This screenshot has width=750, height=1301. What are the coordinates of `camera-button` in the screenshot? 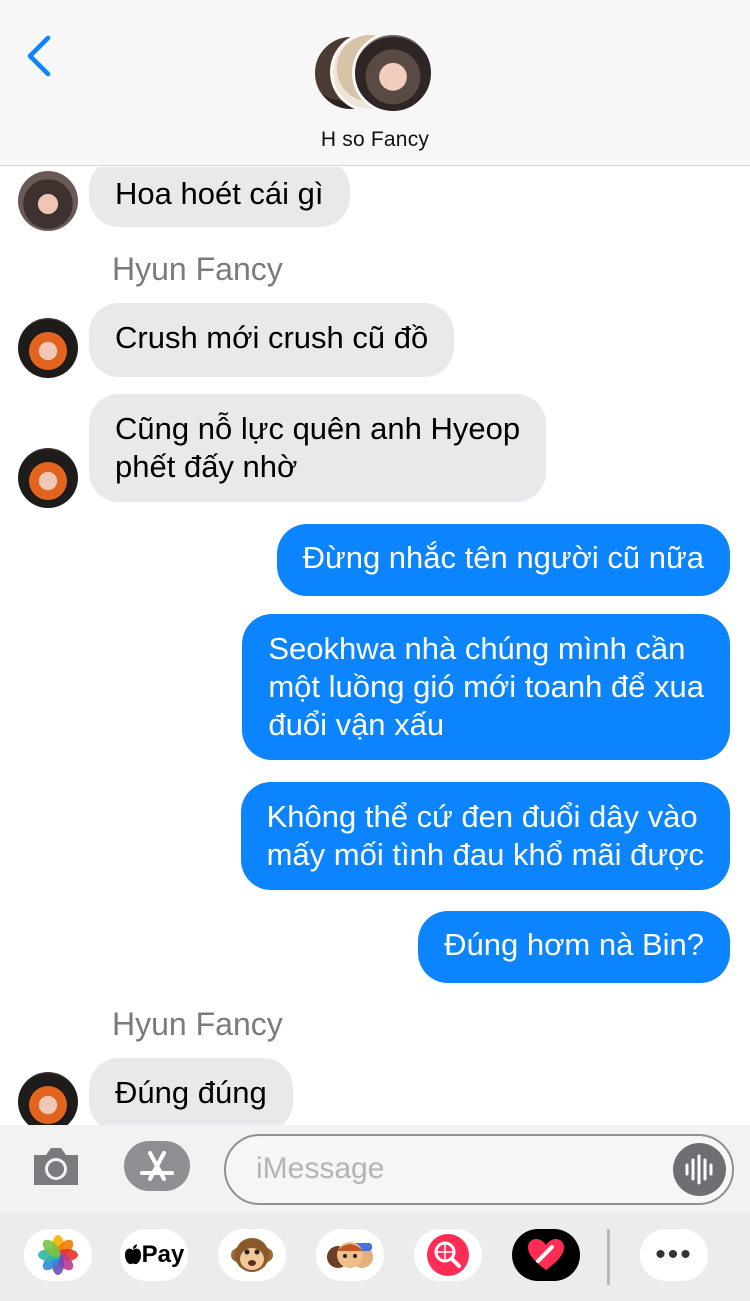 It's located at (56, 1166).